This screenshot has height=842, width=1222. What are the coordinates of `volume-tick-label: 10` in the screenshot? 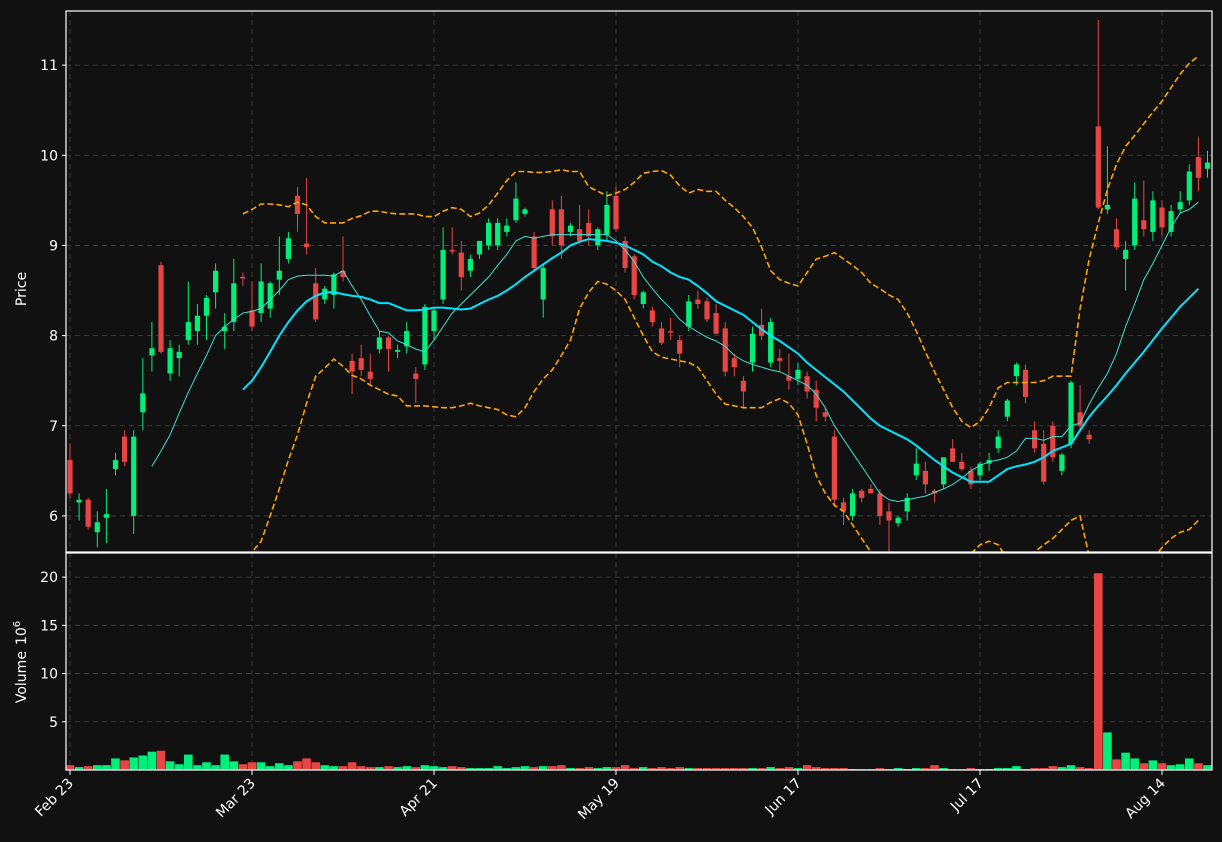 It's located at (49, 675).